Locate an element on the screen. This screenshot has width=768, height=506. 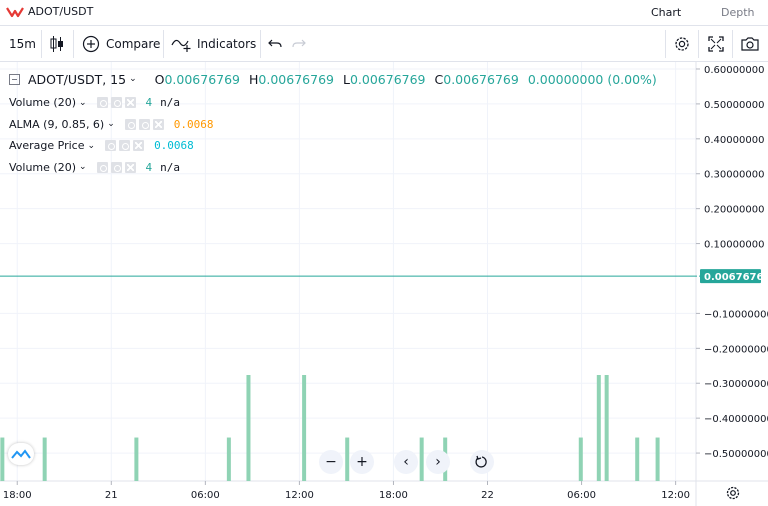
snapshot-button is located at coordinates (750, 44).